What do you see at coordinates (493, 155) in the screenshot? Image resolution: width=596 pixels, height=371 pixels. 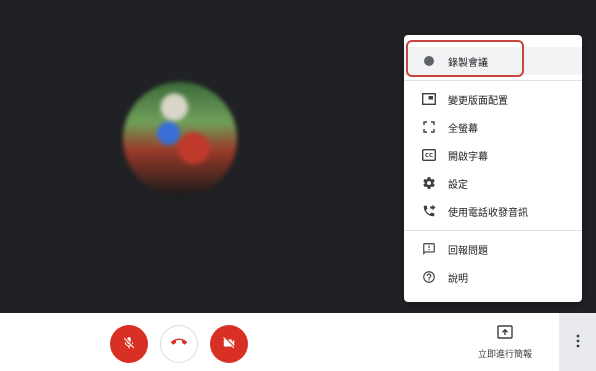 I see `menu-item-captions: CC 開啟字幕` at bounding box center [493, 155].